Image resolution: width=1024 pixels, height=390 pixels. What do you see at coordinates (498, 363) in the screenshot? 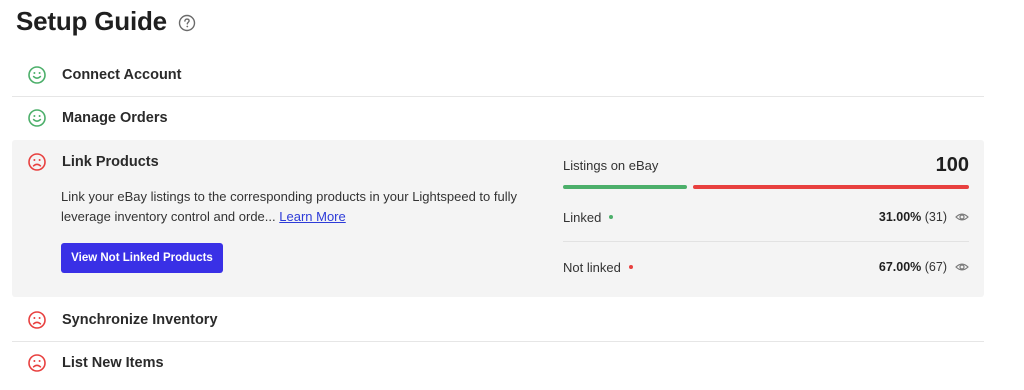
I see `step-list-new-items: List New Items` at bounding box center [498, 363].